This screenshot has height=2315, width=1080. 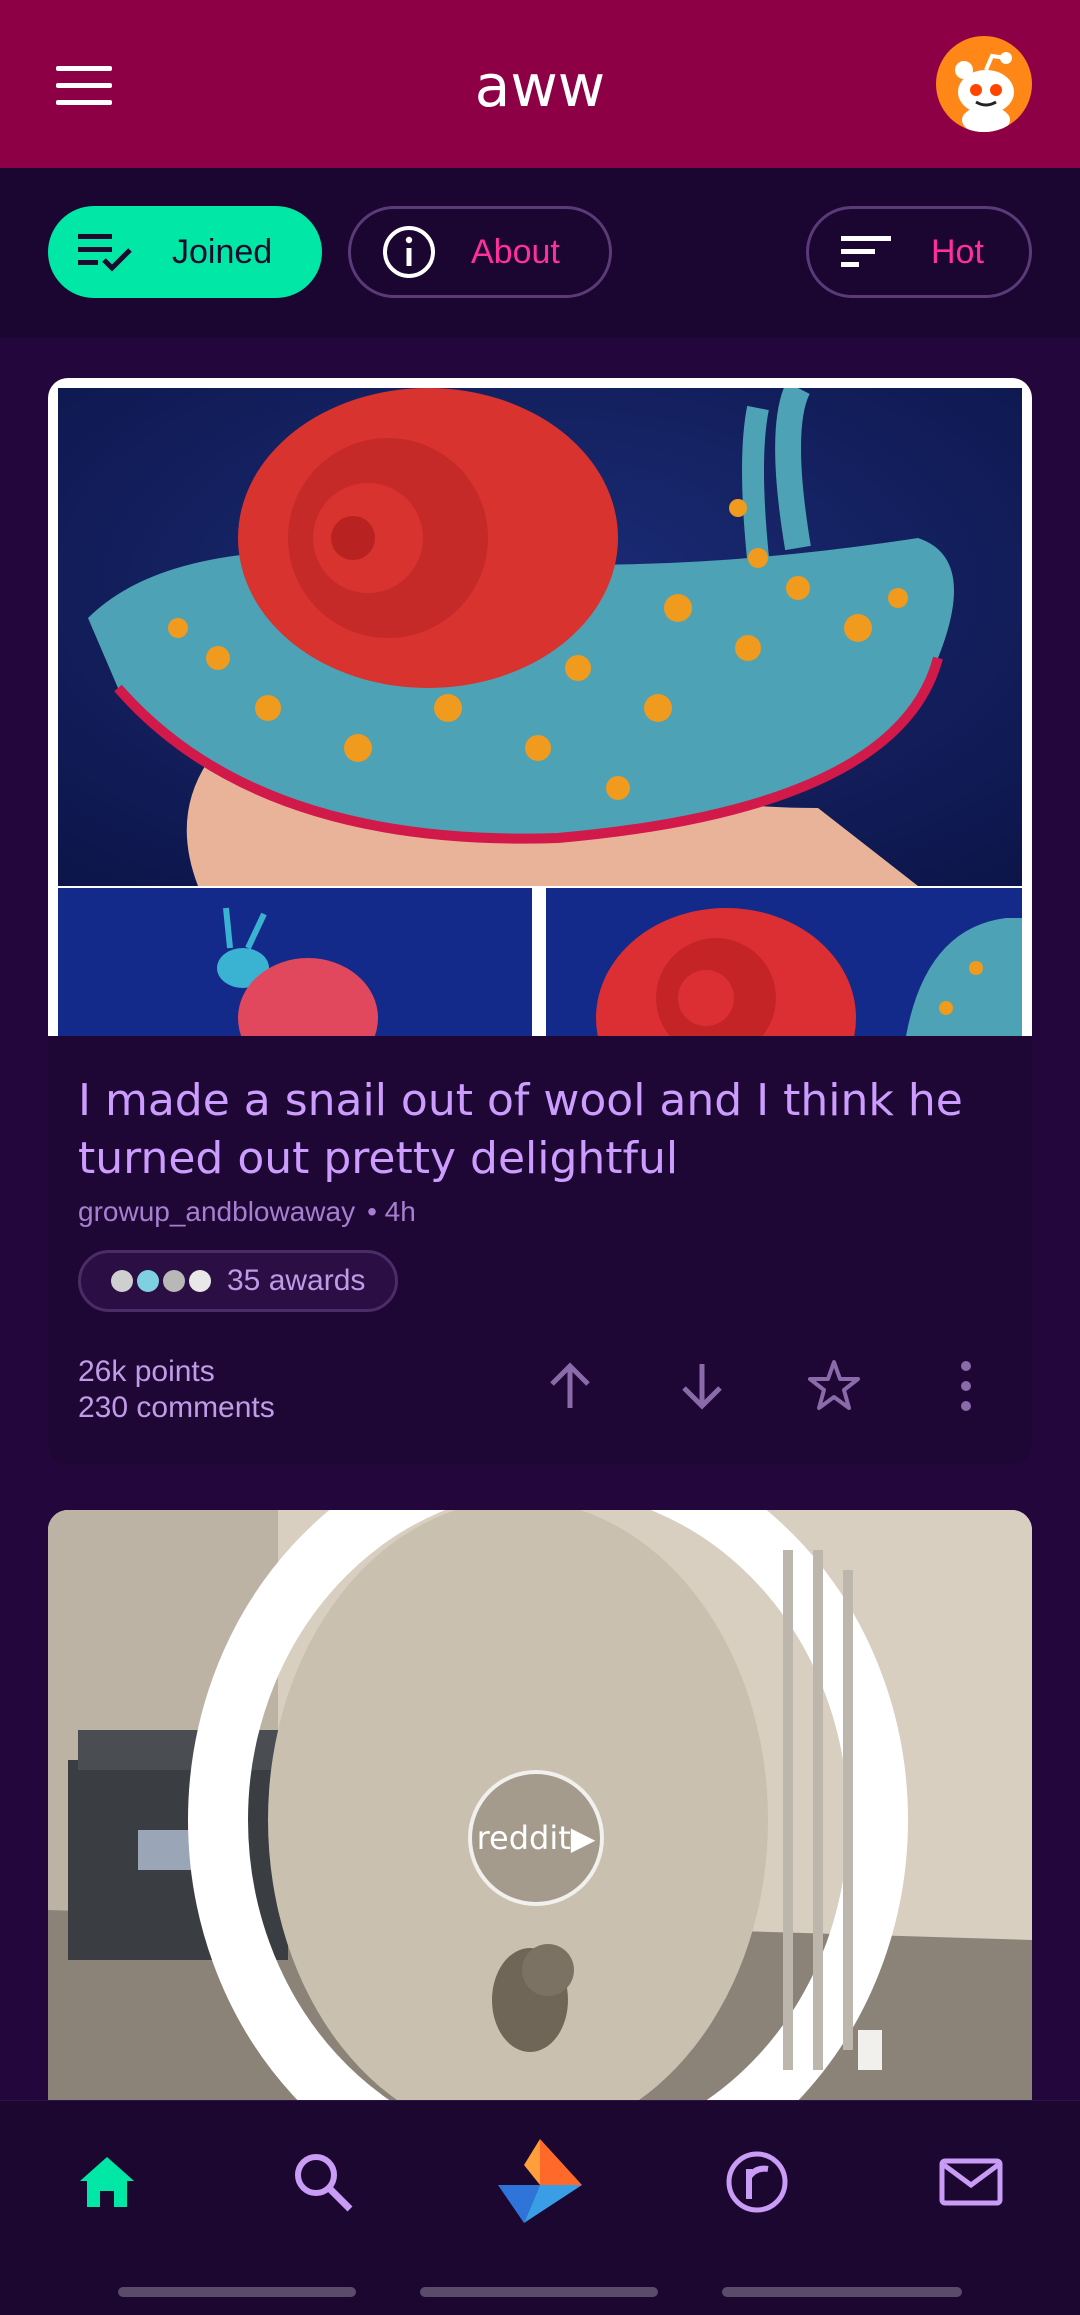 I want to click on upvote-icon, so click(x=570, y=1386).